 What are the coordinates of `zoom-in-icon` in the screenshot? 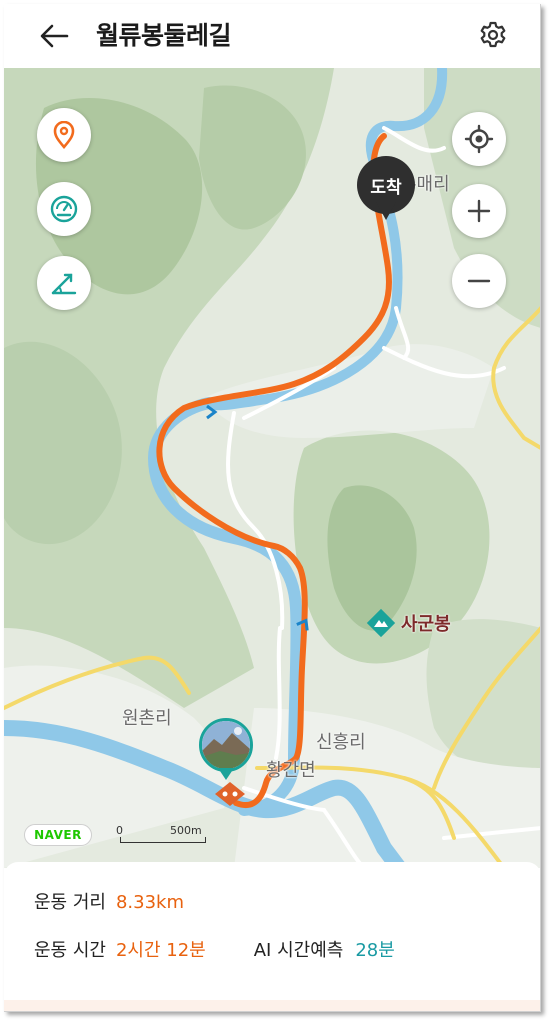 It's located at (479, 211).